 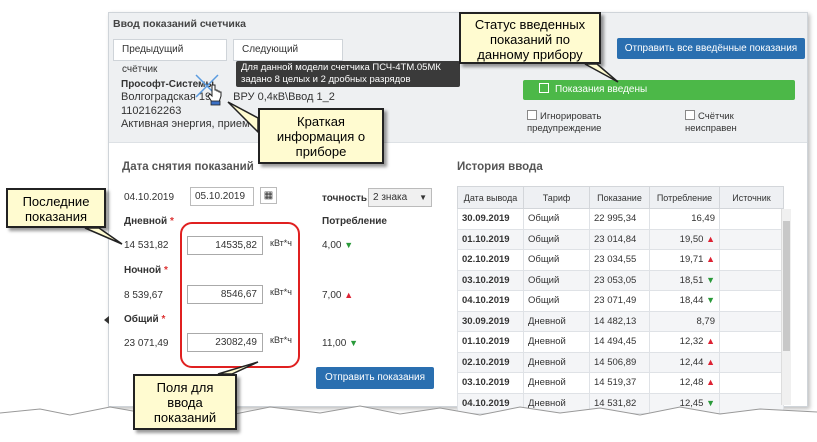 I want to click on history-title: История ввода, so click(x=500, y=167).